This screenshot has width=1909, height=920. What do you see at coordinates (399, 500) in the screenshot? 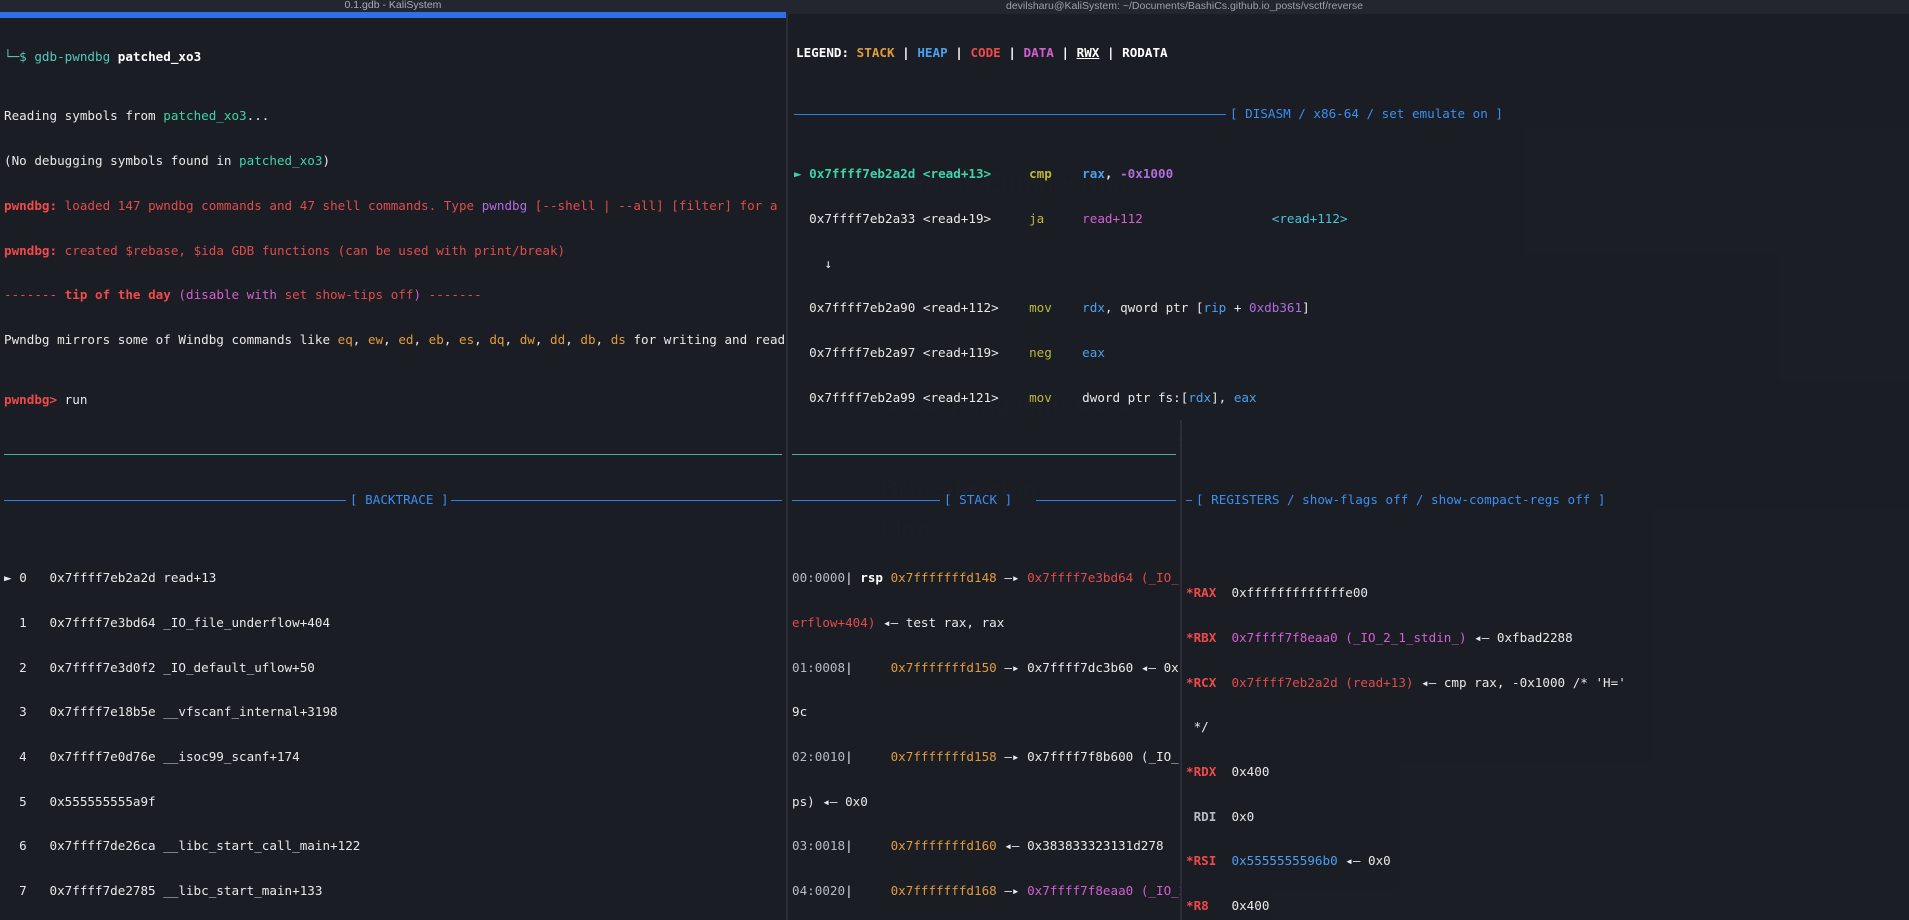
I see `backtrace-title: [ BACKTRACE ]` at bounding box center [399, 500].